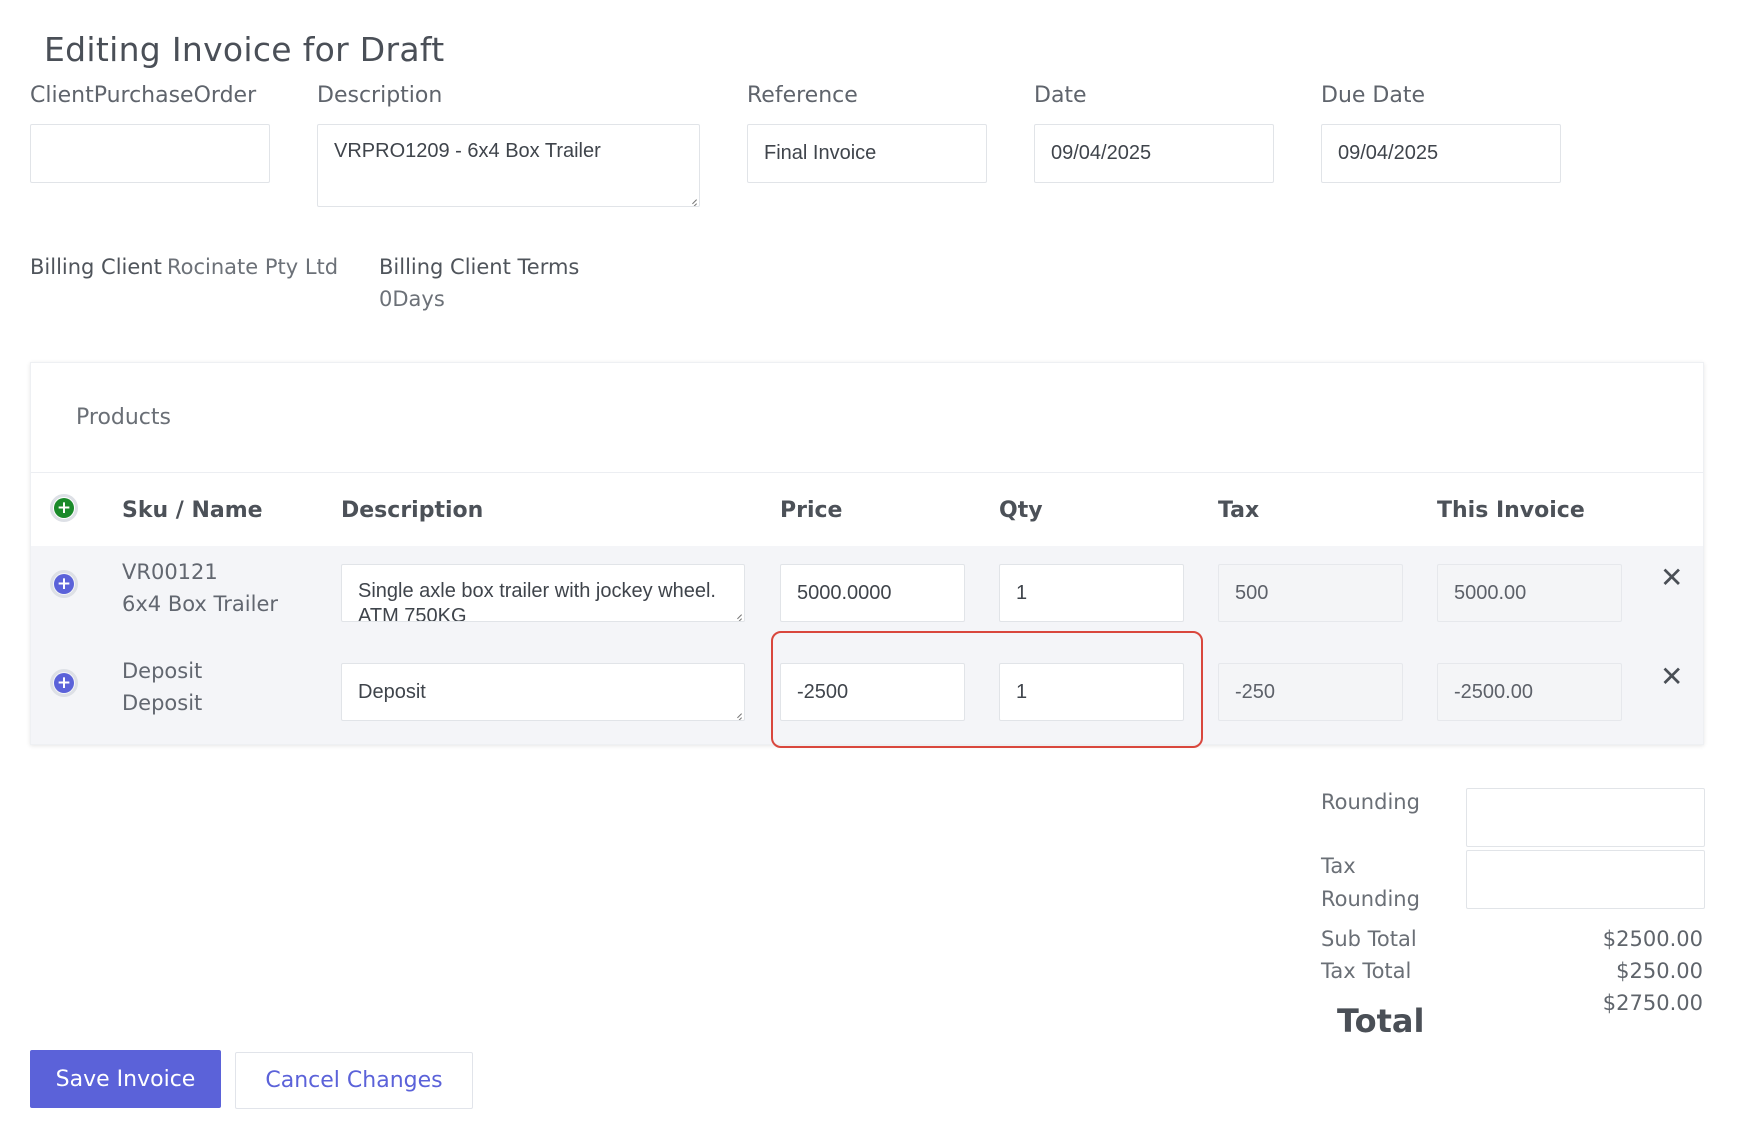  Describe the element at coordinates (543, 692) in the screenshot. I see `row-description-input: Deposit` at that location.